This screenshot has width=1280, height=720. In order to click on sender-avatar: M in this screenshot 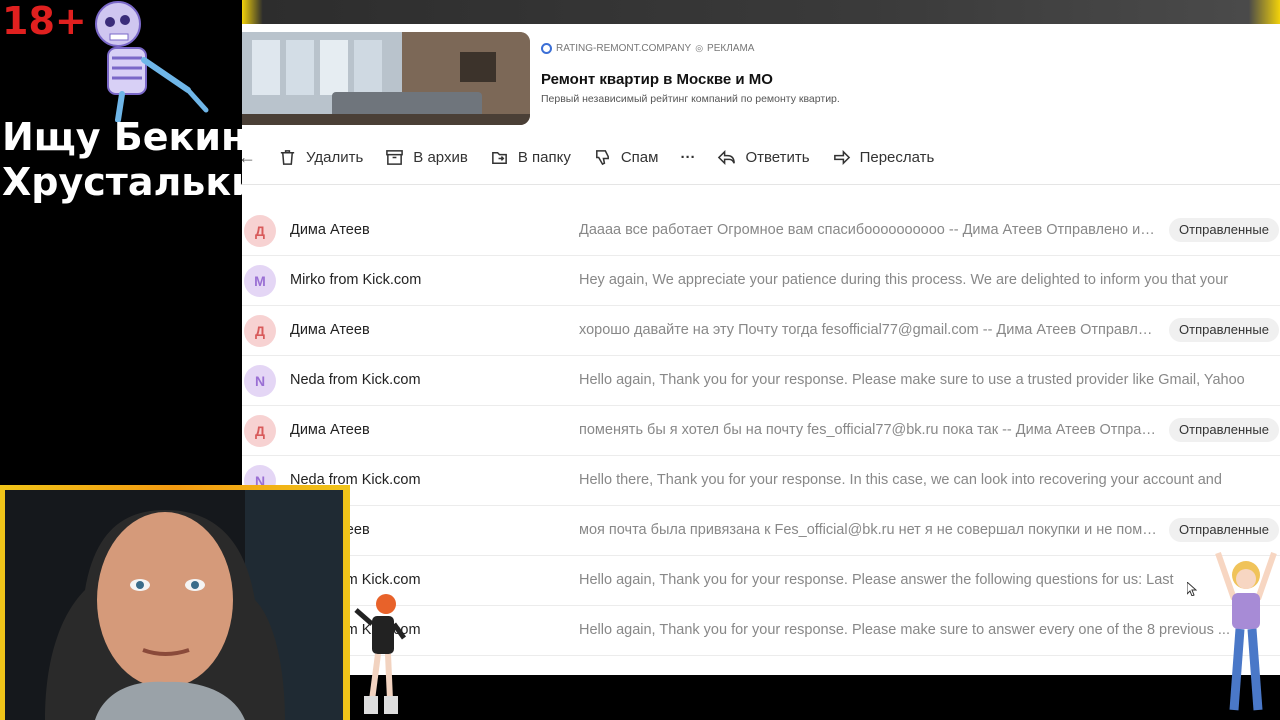, I will do `click(260, 281)`.